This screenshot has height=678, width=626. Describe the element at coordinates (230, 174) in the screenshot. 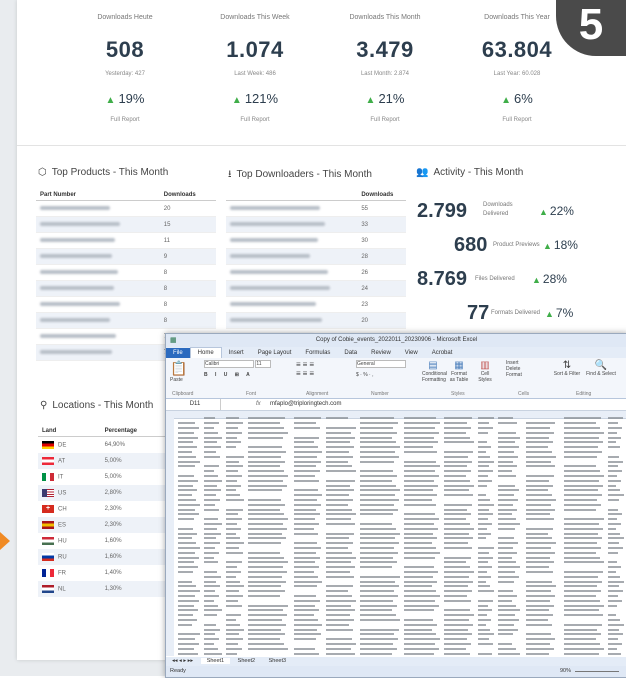

I see `download-icon: ⭳` at that location.